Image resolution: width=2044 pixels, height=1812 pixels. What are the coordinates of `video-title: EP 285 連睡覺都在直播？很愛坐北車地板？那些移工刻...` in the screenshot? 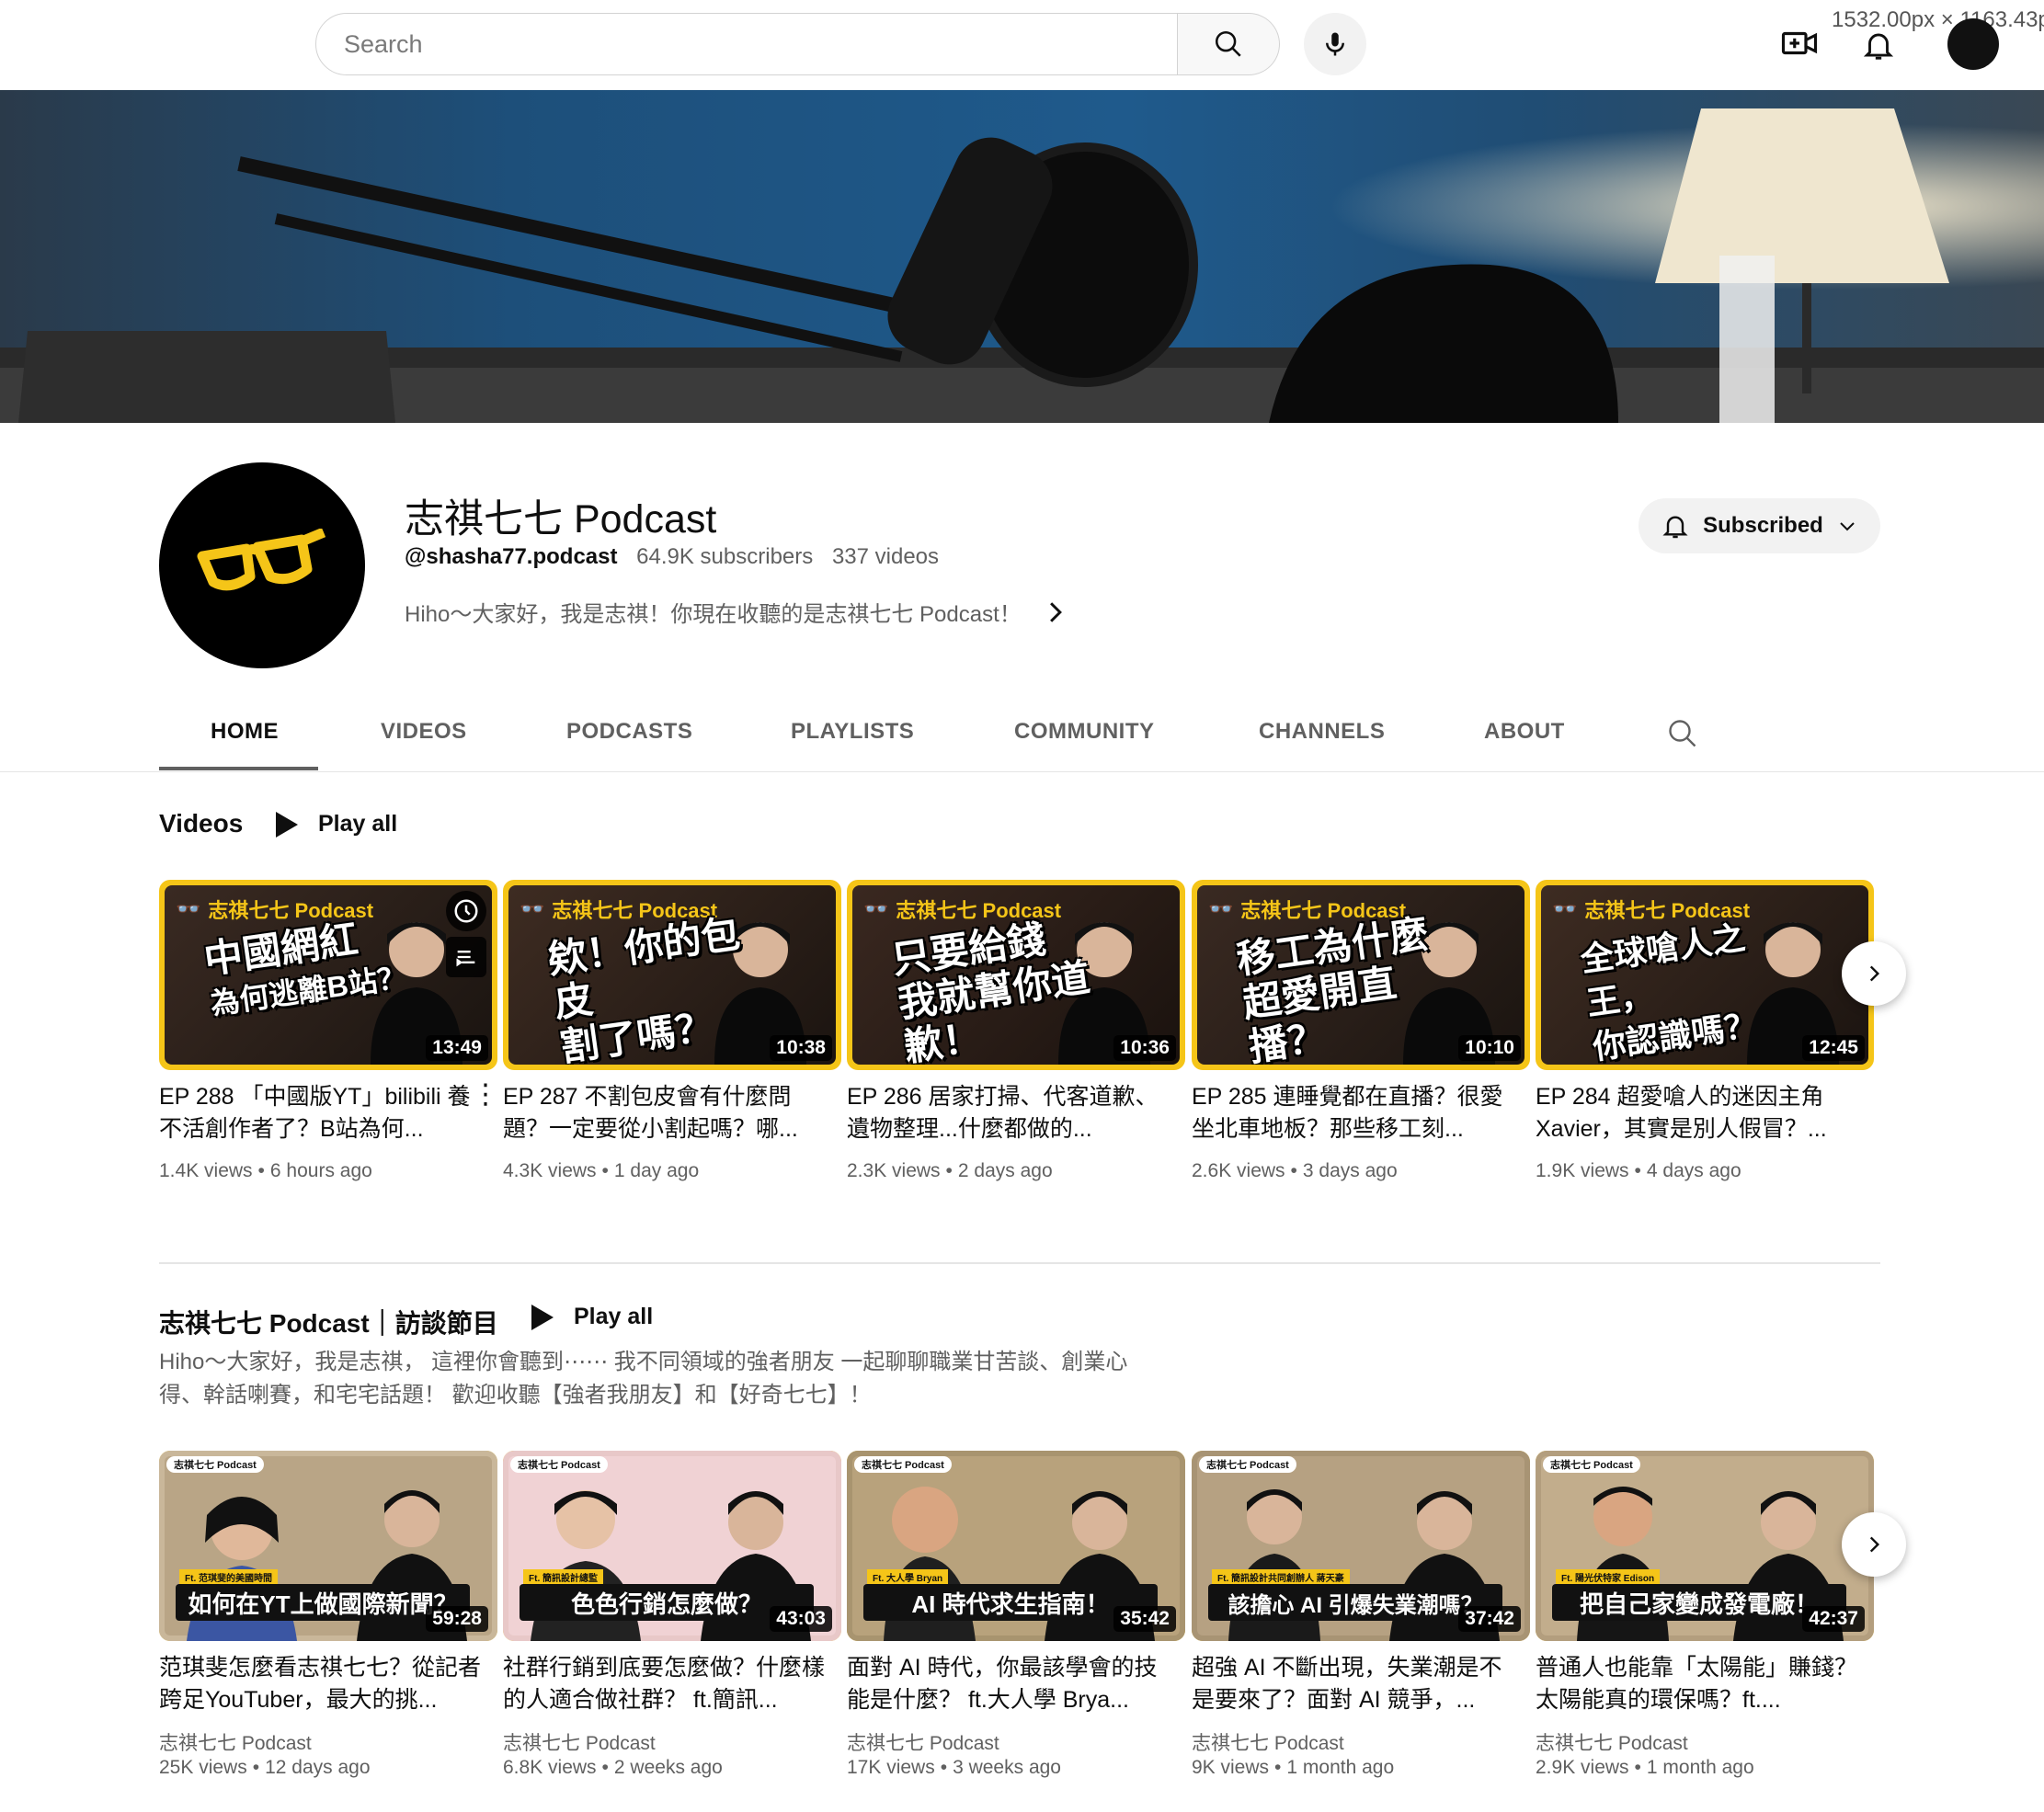 It's located at (1352, 1113).